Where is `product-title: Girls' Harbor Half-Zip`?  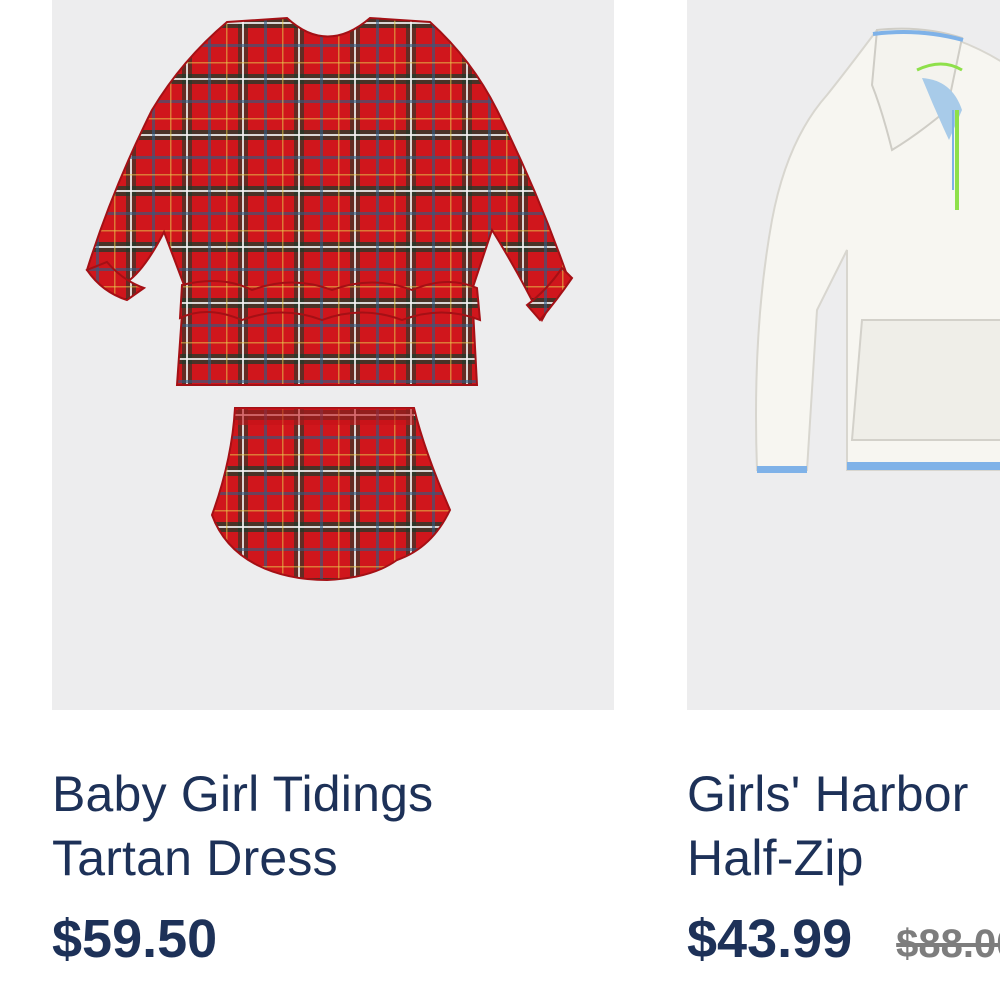 product-title: Girls' Harbor Half-Zip is located at coordinates (843, 826).